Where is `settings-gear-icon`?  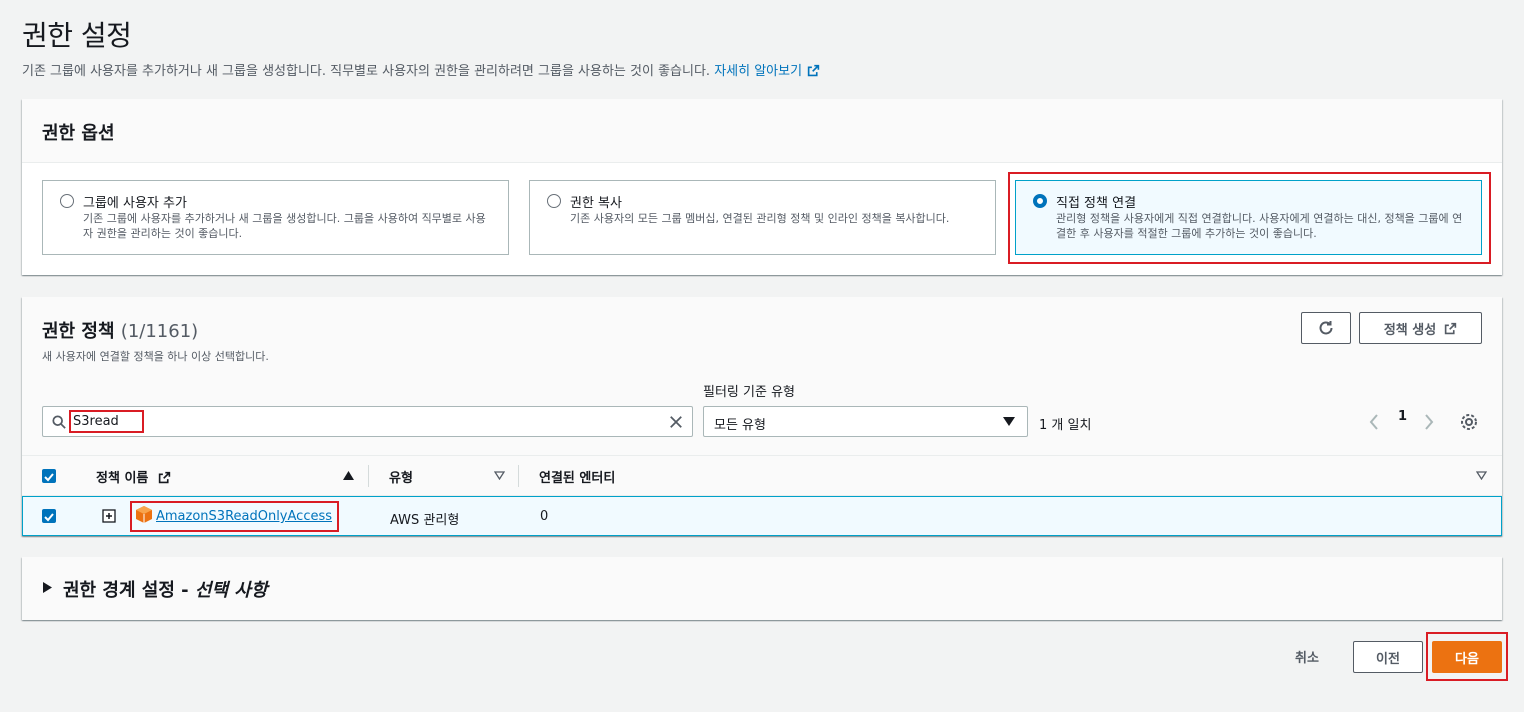 settings-gear-icon is located at coordinates (1469, 422).